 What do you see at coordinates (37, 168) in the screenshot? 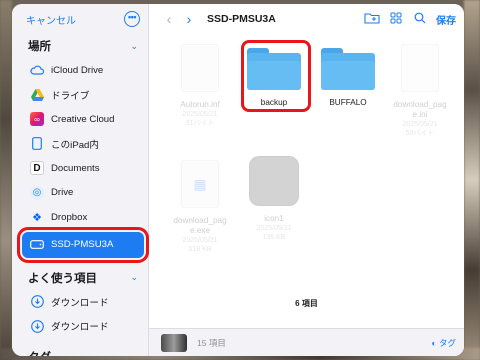
I see `documents-icon: D` at bounding box center [37, 168].